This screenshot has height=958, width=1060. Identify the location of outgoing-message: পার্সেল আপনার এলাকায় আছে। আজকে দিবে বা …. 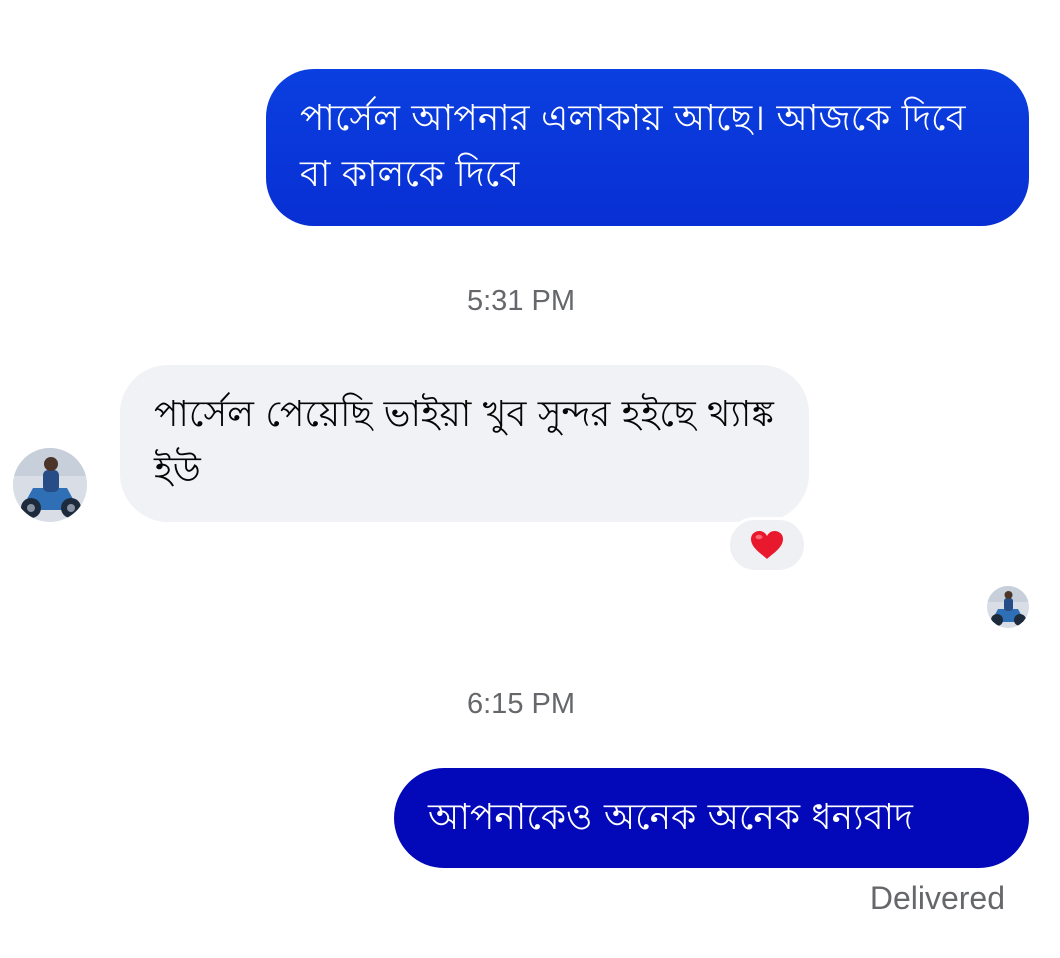
(647, 147).